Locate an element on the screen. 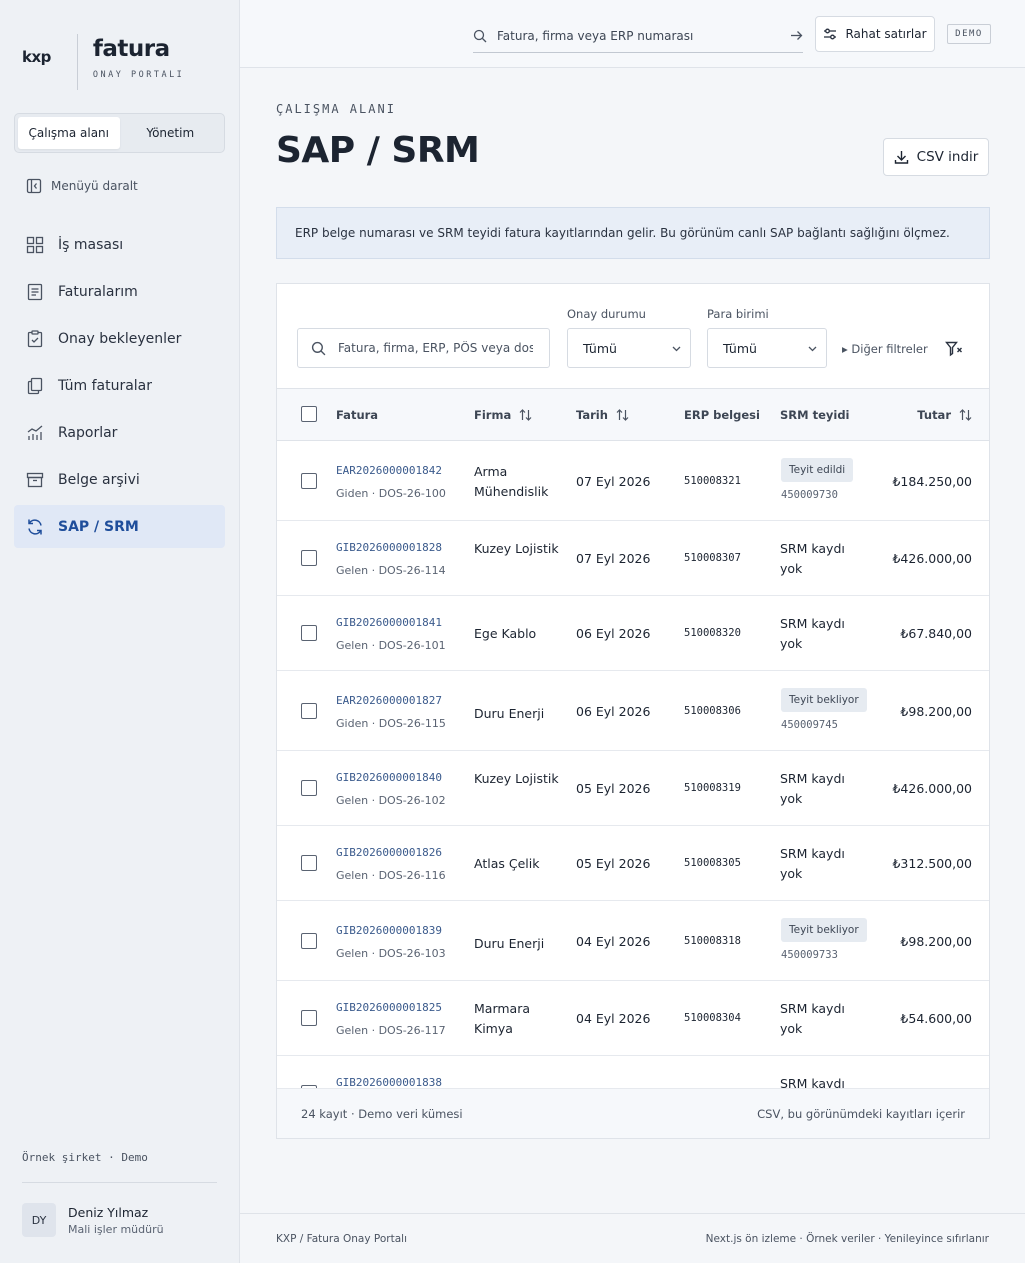 This screenshot has width=1025, height=1263. column-date: Tarih is located at coordinates (602, 415).